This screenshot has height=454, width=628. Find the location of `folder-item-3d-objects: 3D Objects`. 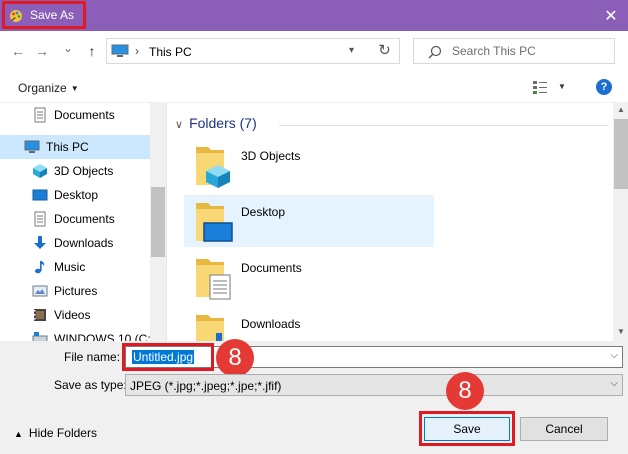

folder-item-3d-objects: 3D Objects is located at coordinates (309, 165).